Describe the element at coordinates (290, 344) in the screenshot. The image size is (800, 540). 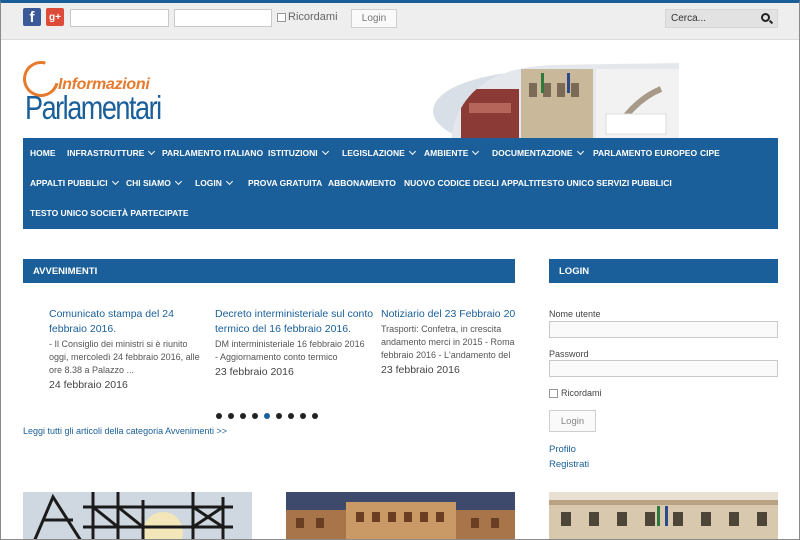
I see `news-text-line: DM interministeriale 16 febbraio 2016` at that location.